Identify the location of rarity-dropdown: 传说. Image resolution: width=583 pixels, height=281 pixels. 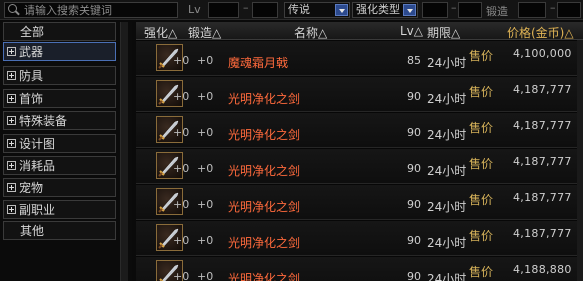
(317, 10).